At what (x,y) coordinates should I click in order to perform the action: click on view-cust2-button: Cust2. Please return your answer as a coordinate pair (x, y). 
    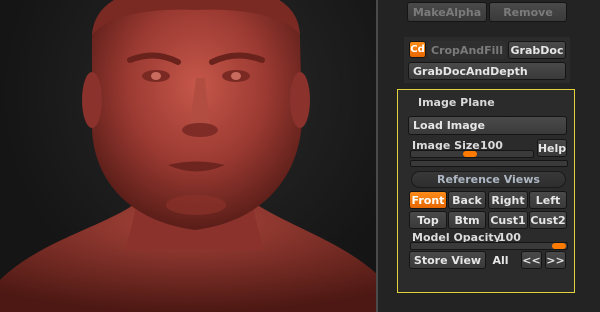
    Looking at the image, I should click on (548, 220).